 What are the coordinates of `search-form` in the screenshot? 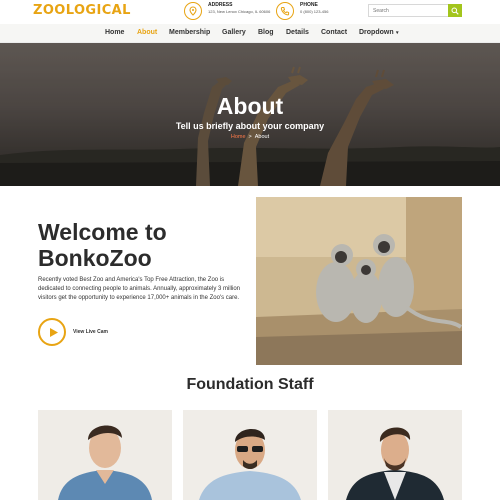 It's located at (415, 10).